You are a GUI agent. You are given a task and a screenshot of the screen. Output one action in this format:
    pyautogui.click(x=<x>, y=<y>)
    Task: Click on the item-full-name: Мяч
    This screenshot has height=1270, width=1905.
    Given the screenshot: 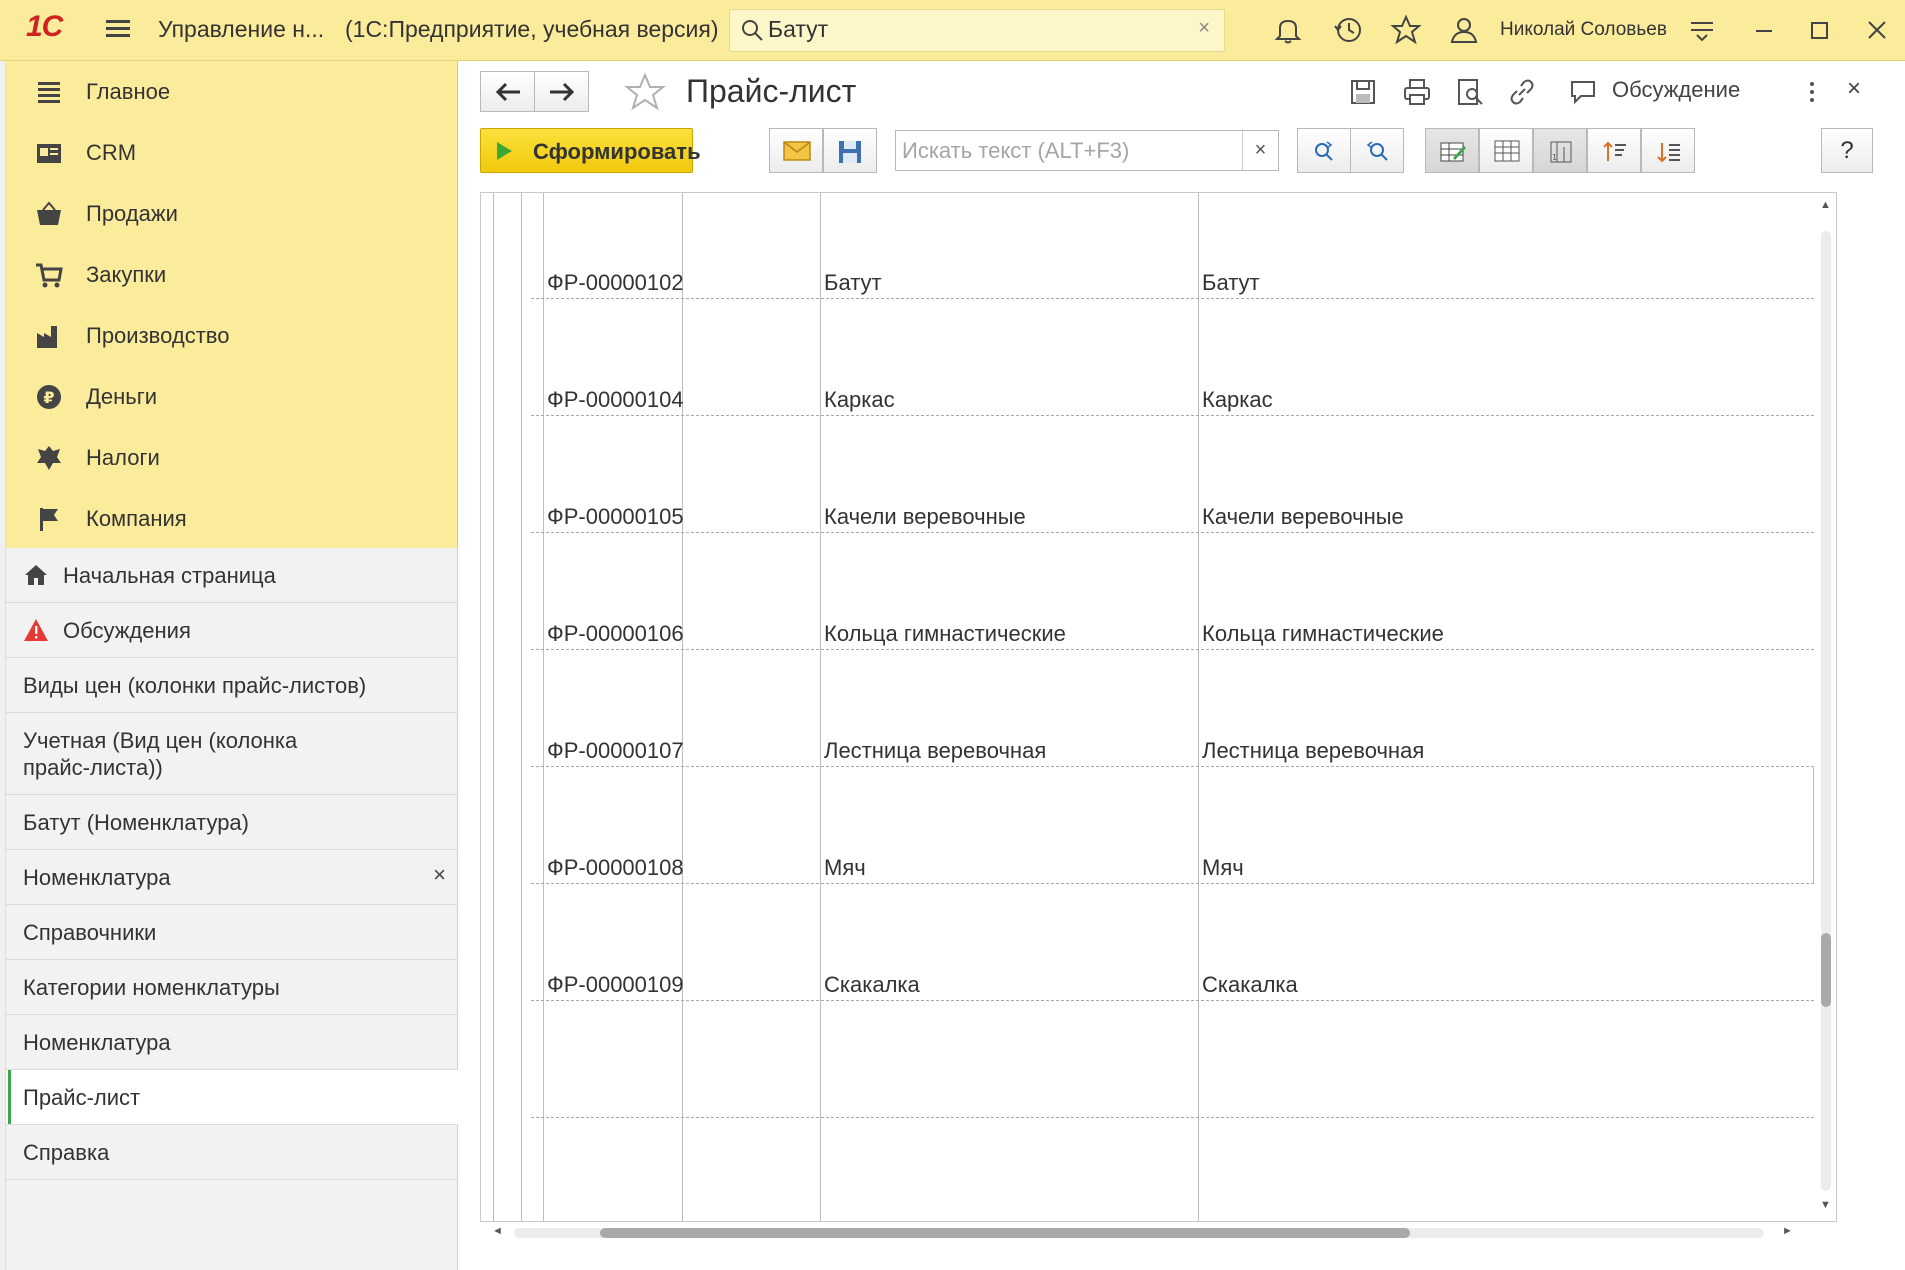 What is the action you would take?
    pyautogui.click(x=1223, y=868)
    